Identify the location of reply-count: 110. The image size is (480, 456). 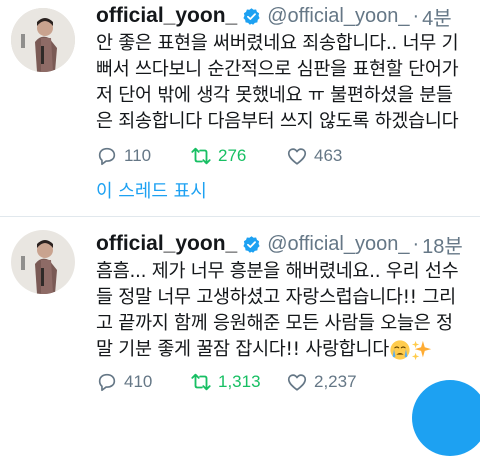
(138, 155).